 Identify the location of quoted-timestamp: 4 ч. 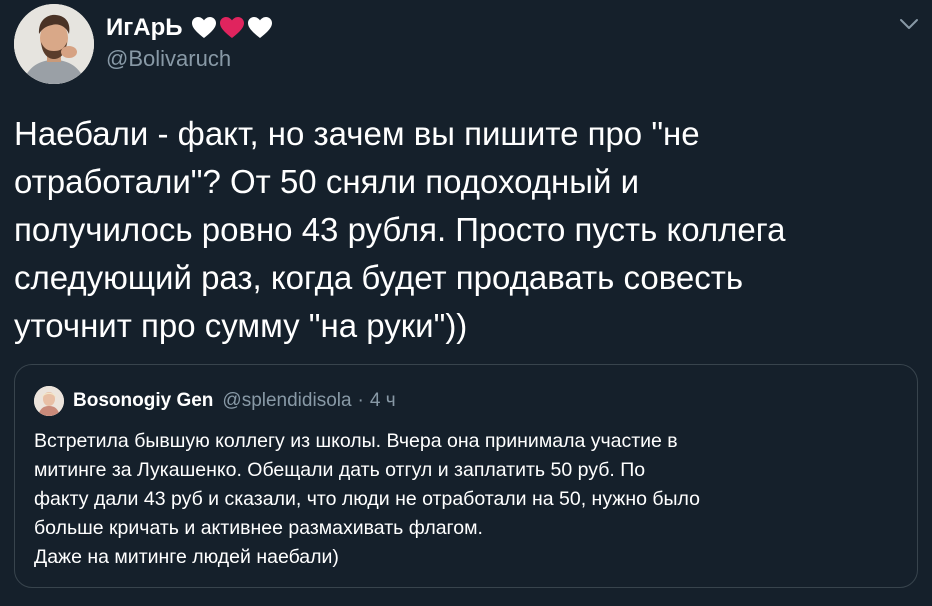
(383, 401).